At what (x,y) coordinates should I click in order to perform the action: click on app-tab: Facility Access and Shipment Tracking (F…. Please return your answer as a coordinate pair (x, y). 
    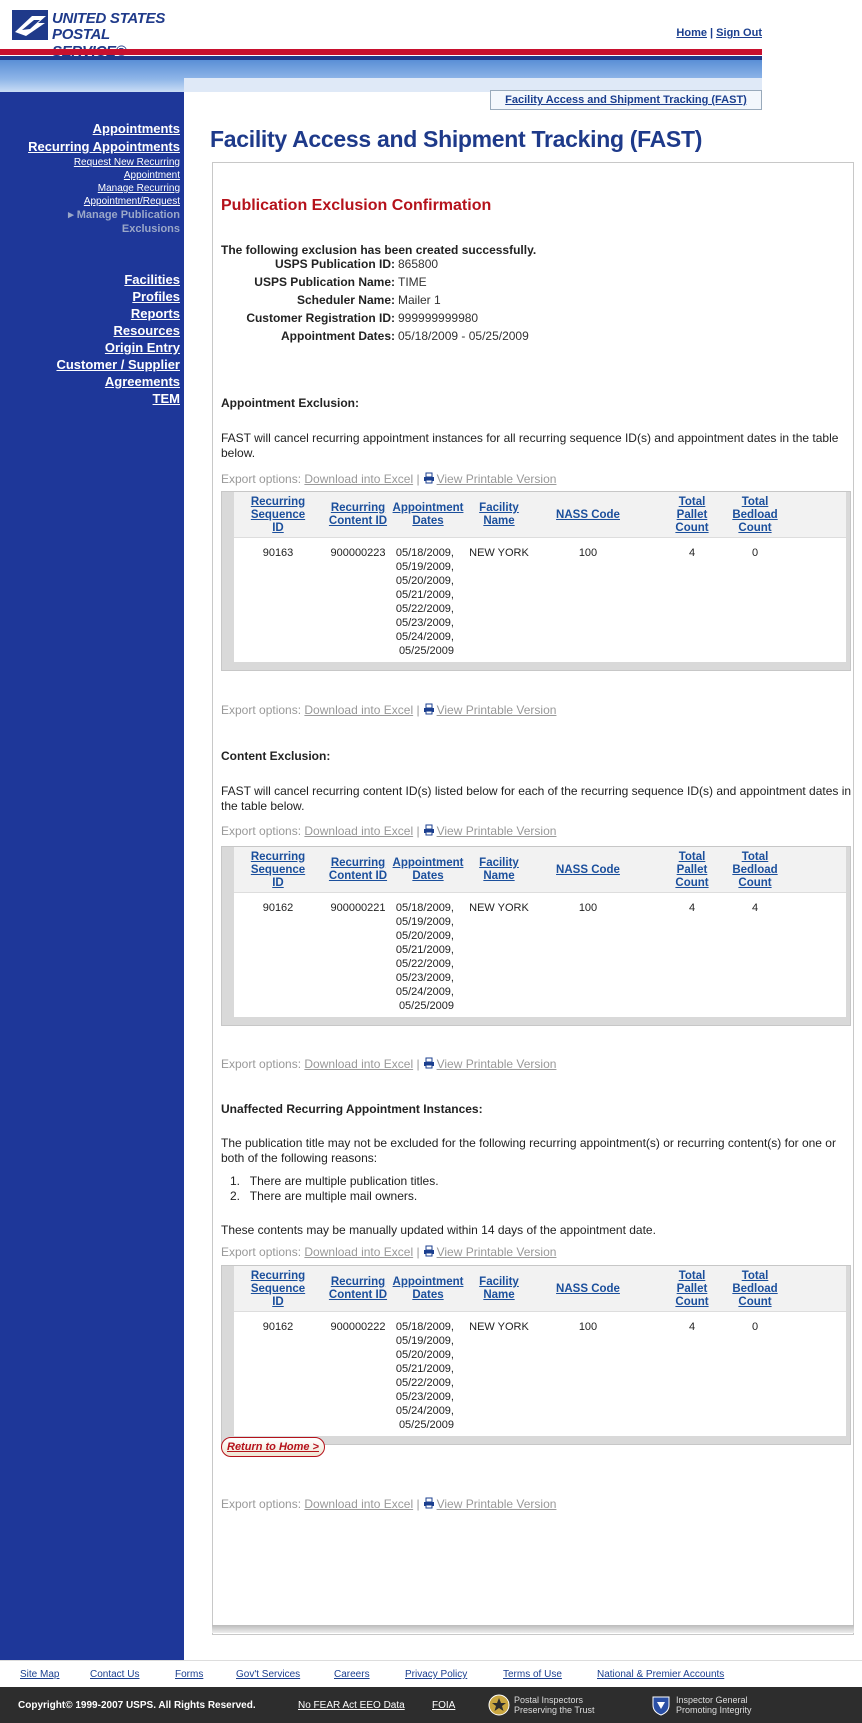
    Looking at the image, I should click on (626, 100).